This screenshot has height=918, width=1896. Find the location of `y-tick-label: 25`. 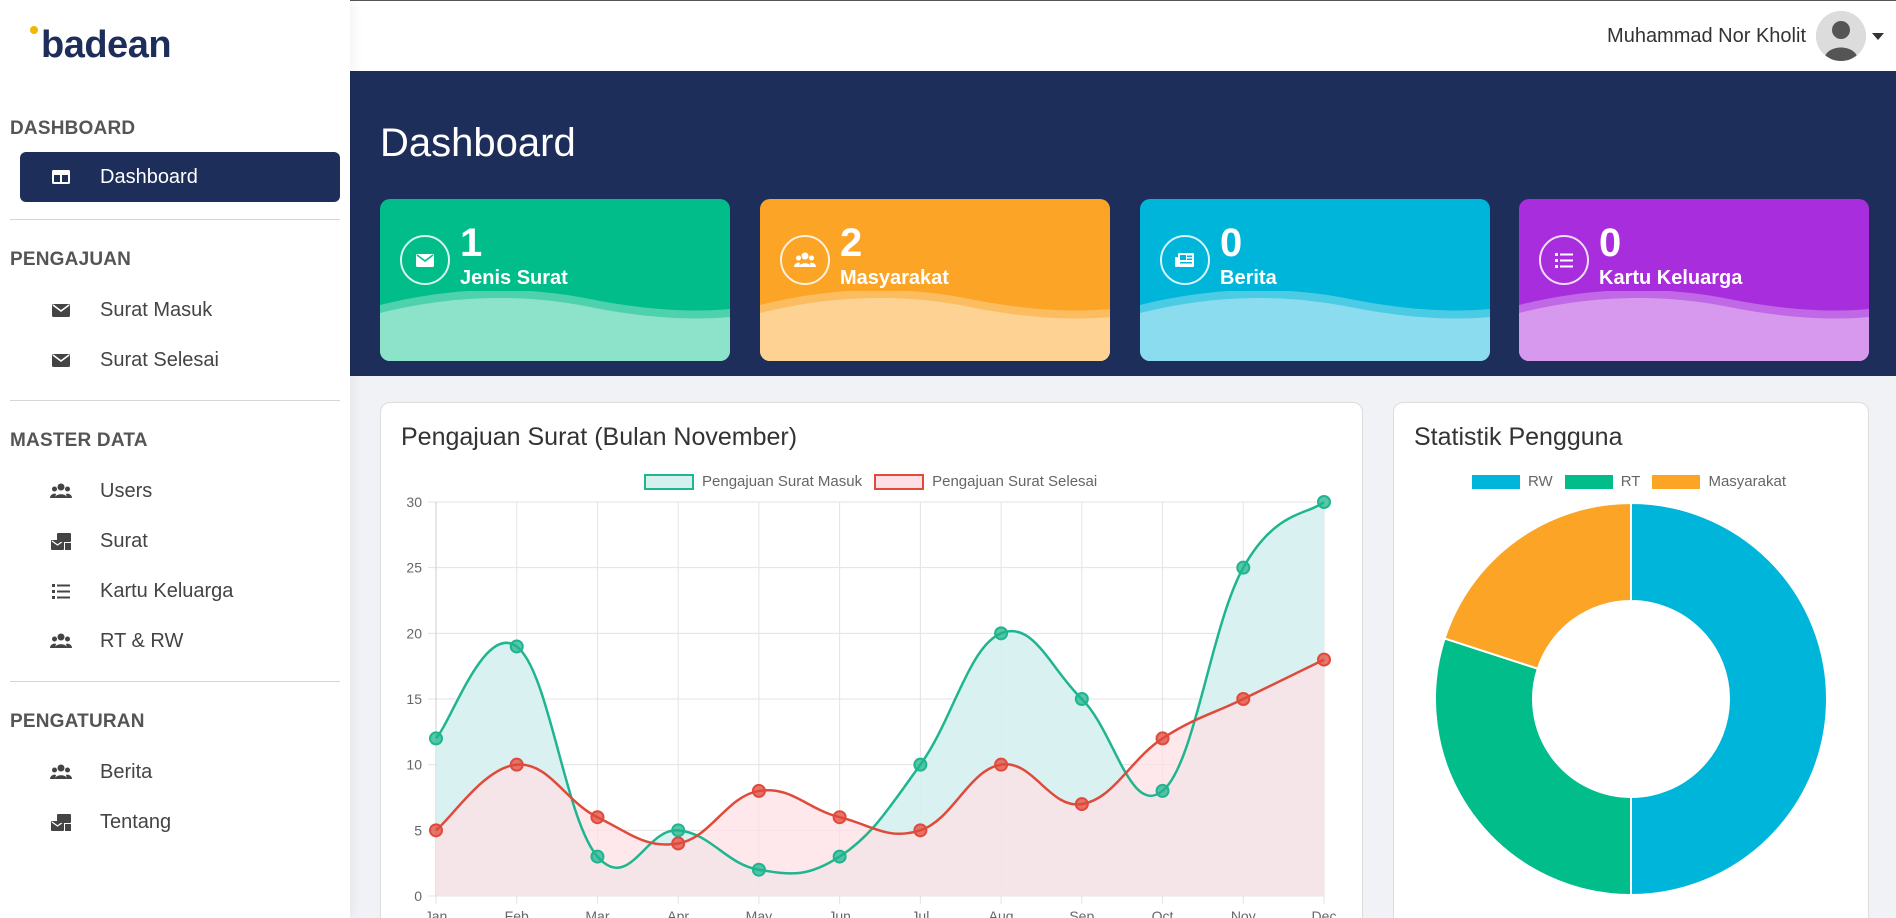

y-tick-label: 25 is located at coordinates (414, 568).